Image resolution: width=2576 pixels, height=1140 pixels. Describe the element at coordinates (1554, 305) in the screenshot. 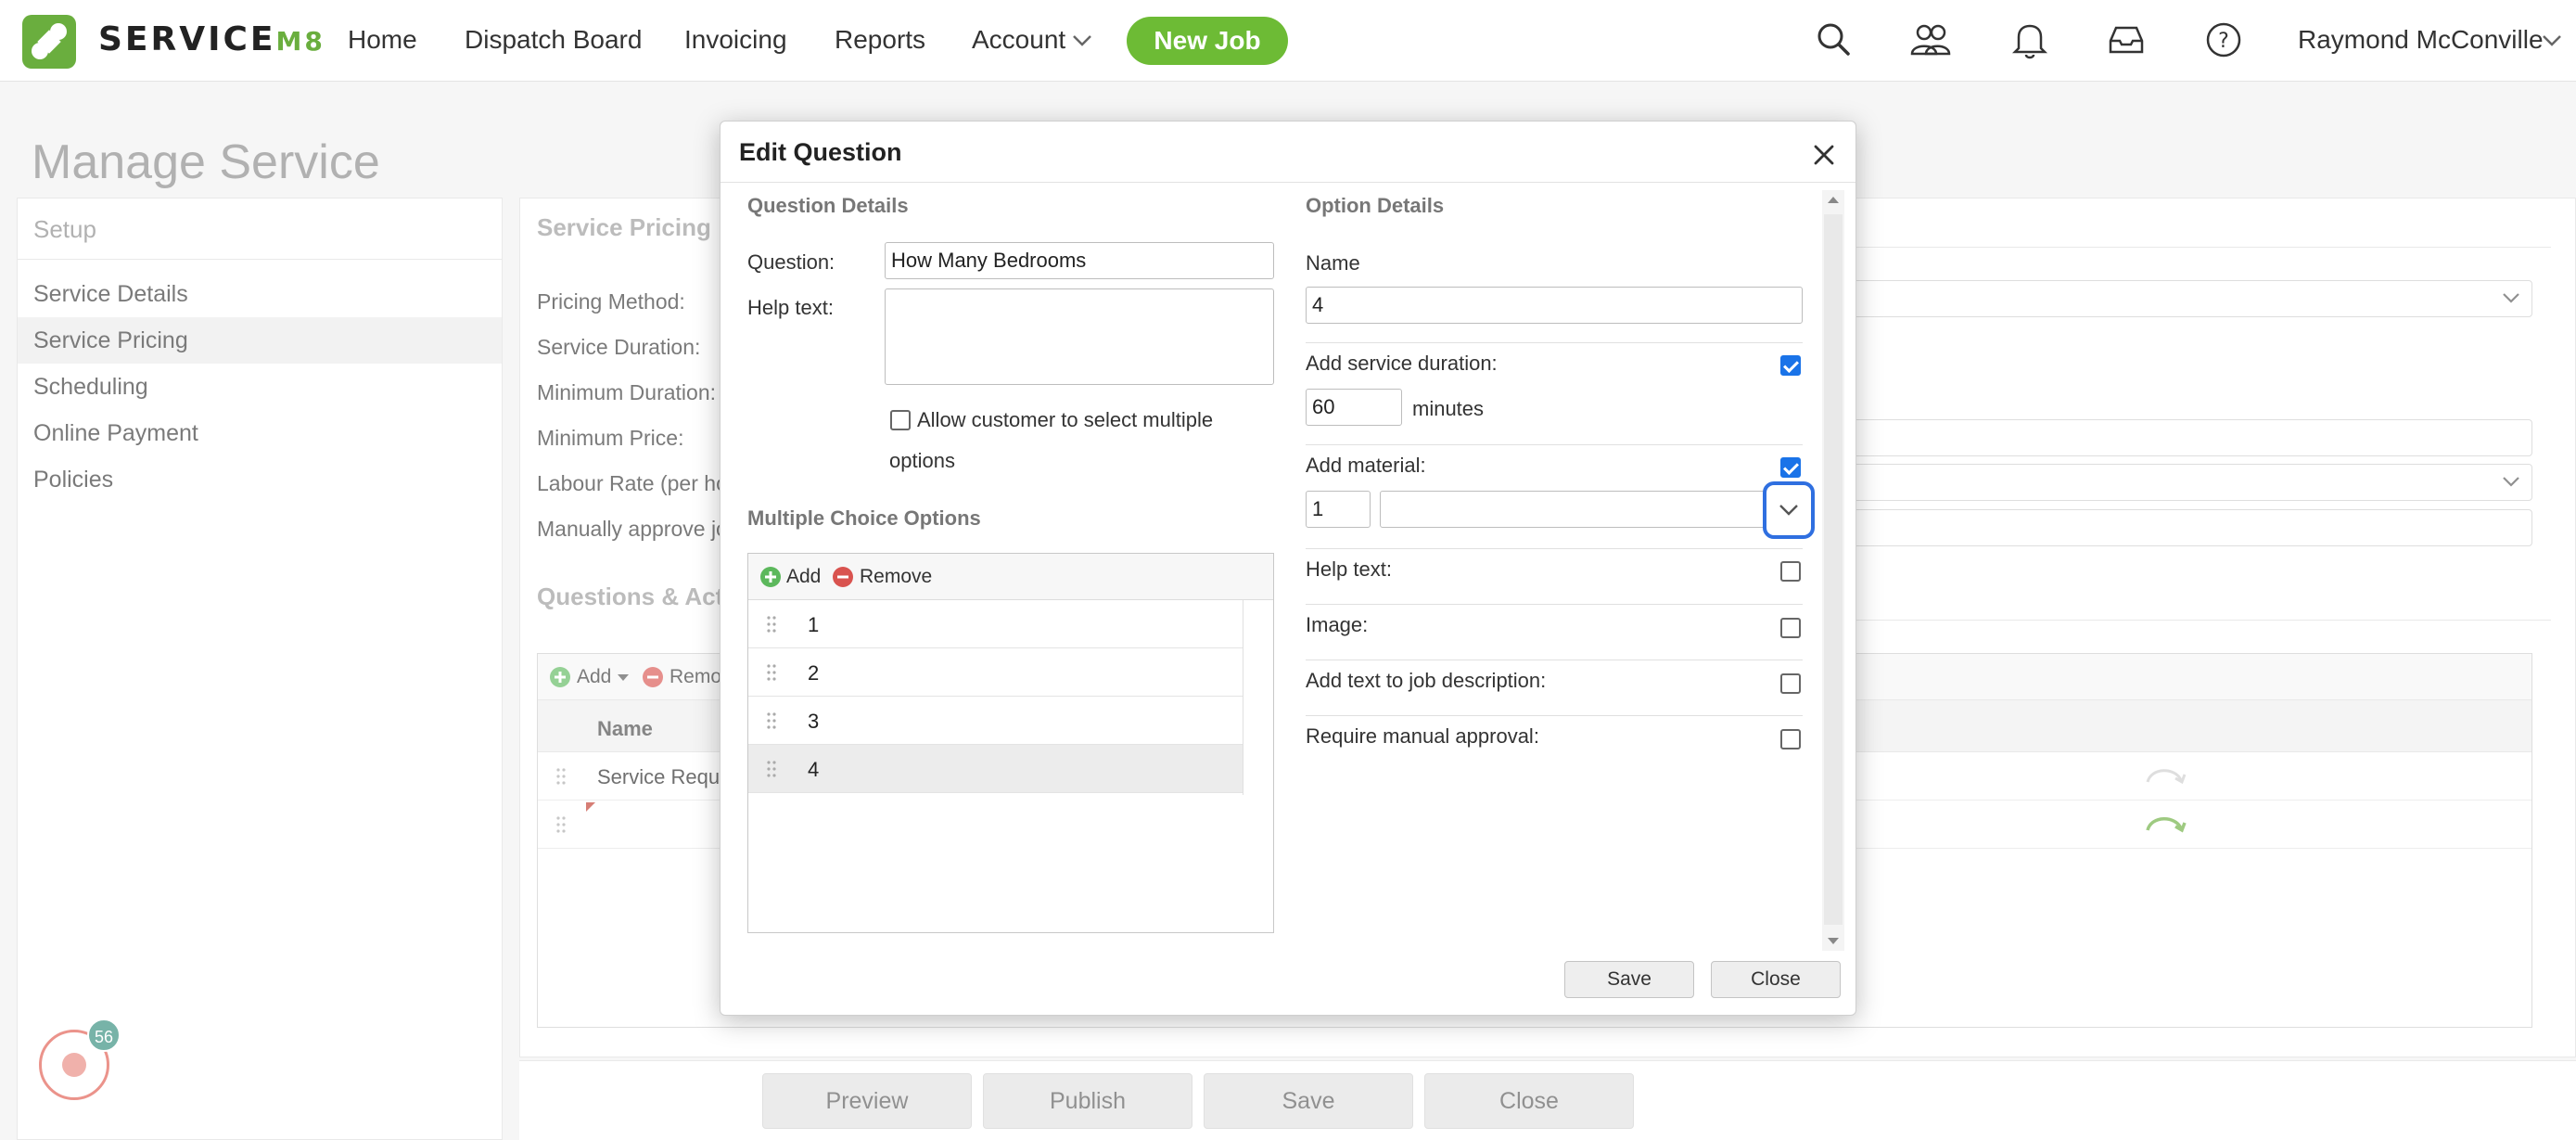

I see `option-name-input` at that location.